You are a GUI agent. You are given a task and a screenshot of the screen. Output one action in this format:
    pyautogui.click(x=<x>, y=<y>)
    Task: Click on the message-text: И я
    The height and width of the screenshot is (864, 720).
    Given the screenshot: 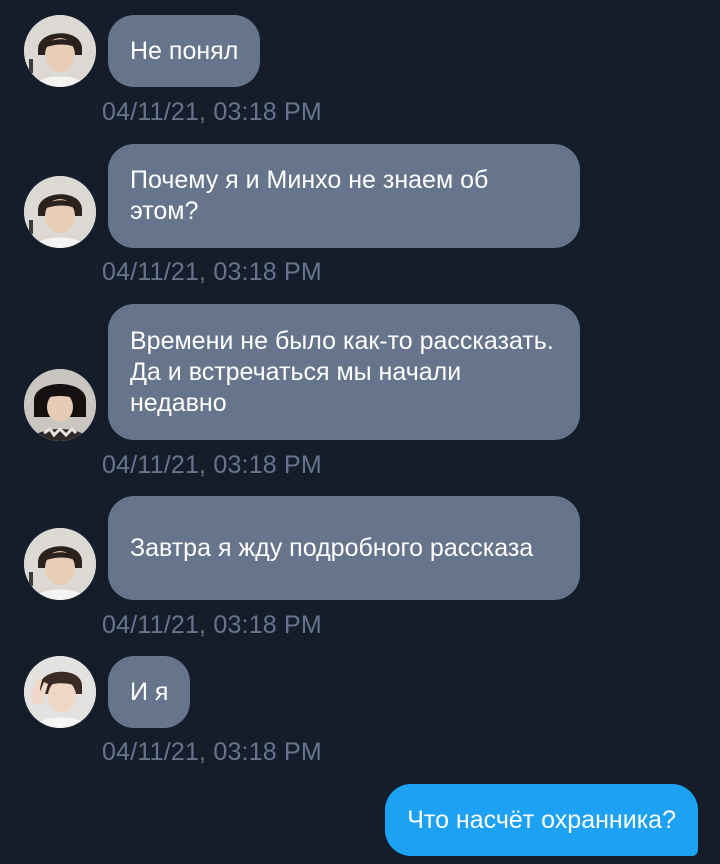 What is the action you would take?
    pyautogui.click(x=149, y=691)
    